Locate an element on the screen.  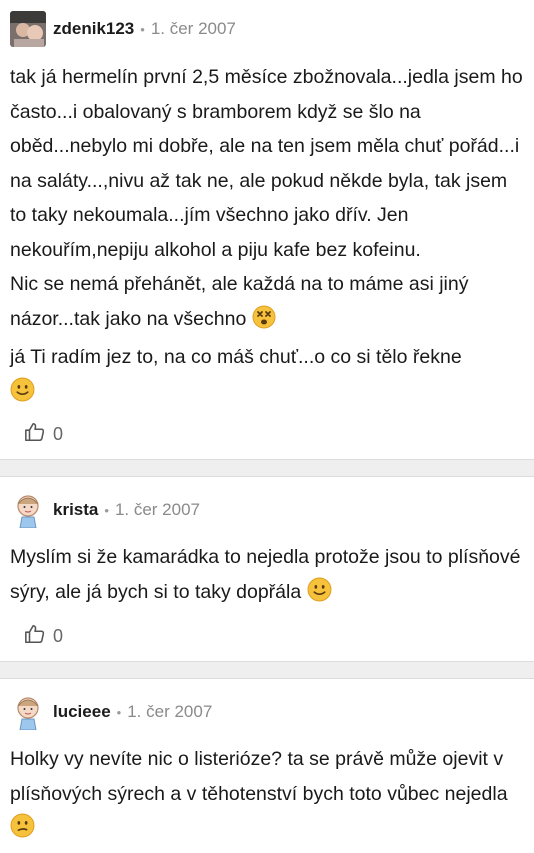
post-header: zdenik123 • 1. čer 2007 is located at coordinates (267, 29).